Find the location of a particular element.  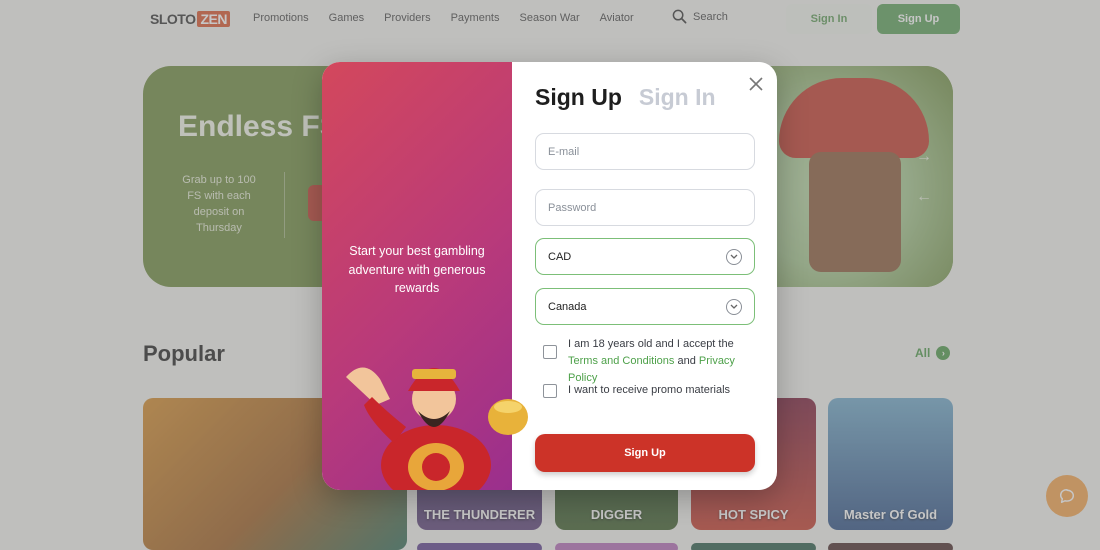

password-field is located at coordinates (645, 207).